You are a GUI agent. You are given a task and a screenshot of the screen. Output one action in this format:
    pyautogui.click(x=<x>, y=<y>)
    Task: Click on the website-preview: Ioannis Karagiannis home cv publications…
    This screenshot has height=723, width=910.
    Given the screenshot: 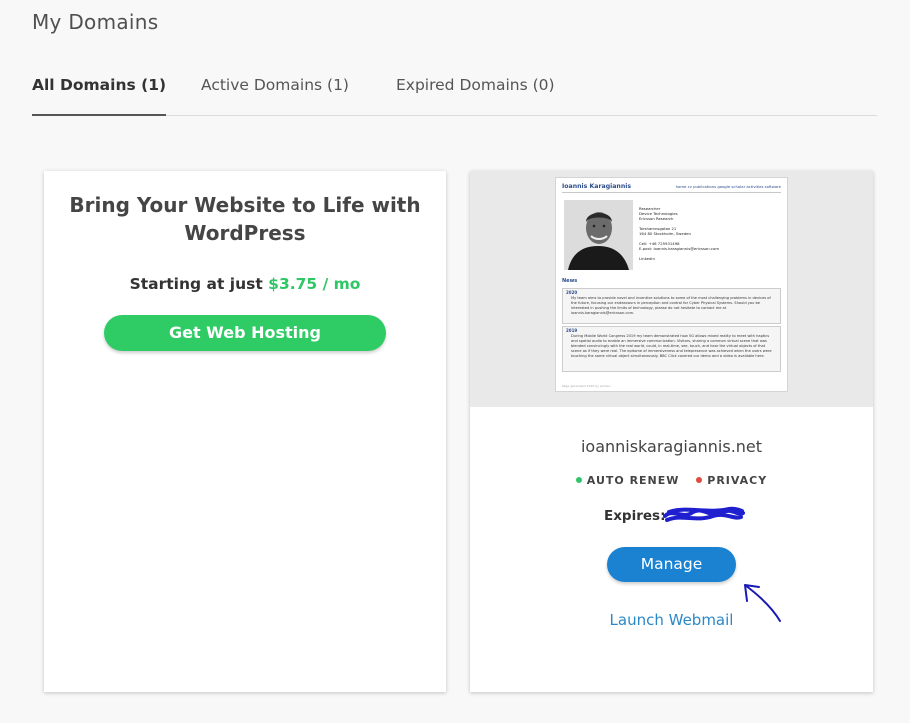 What is the action you would take?
    pyautogui.click(x=671, y=289)
    